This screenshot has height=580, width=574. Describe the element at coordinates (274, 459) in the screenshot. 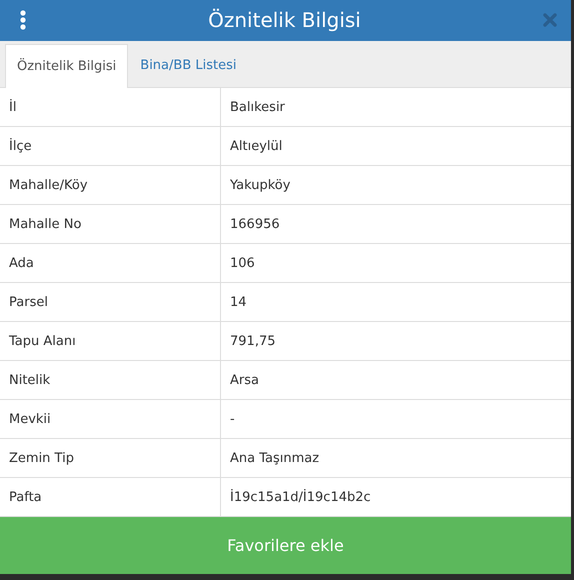

I see `value-cell-text: Ana Taşınmaz` at that location.